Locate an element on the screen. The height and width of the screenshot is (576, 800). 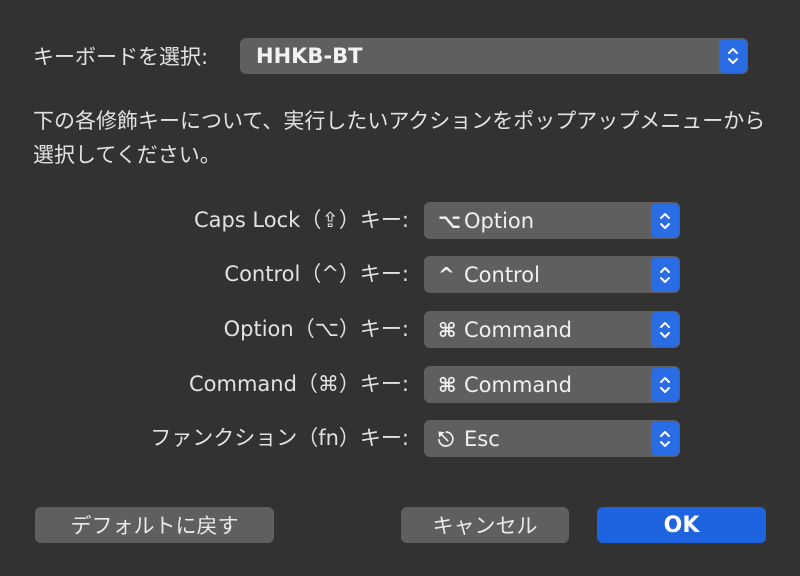
keyboard-select-row: キーボードを選択: HHKB-BT is located at coordinates (390, 56).